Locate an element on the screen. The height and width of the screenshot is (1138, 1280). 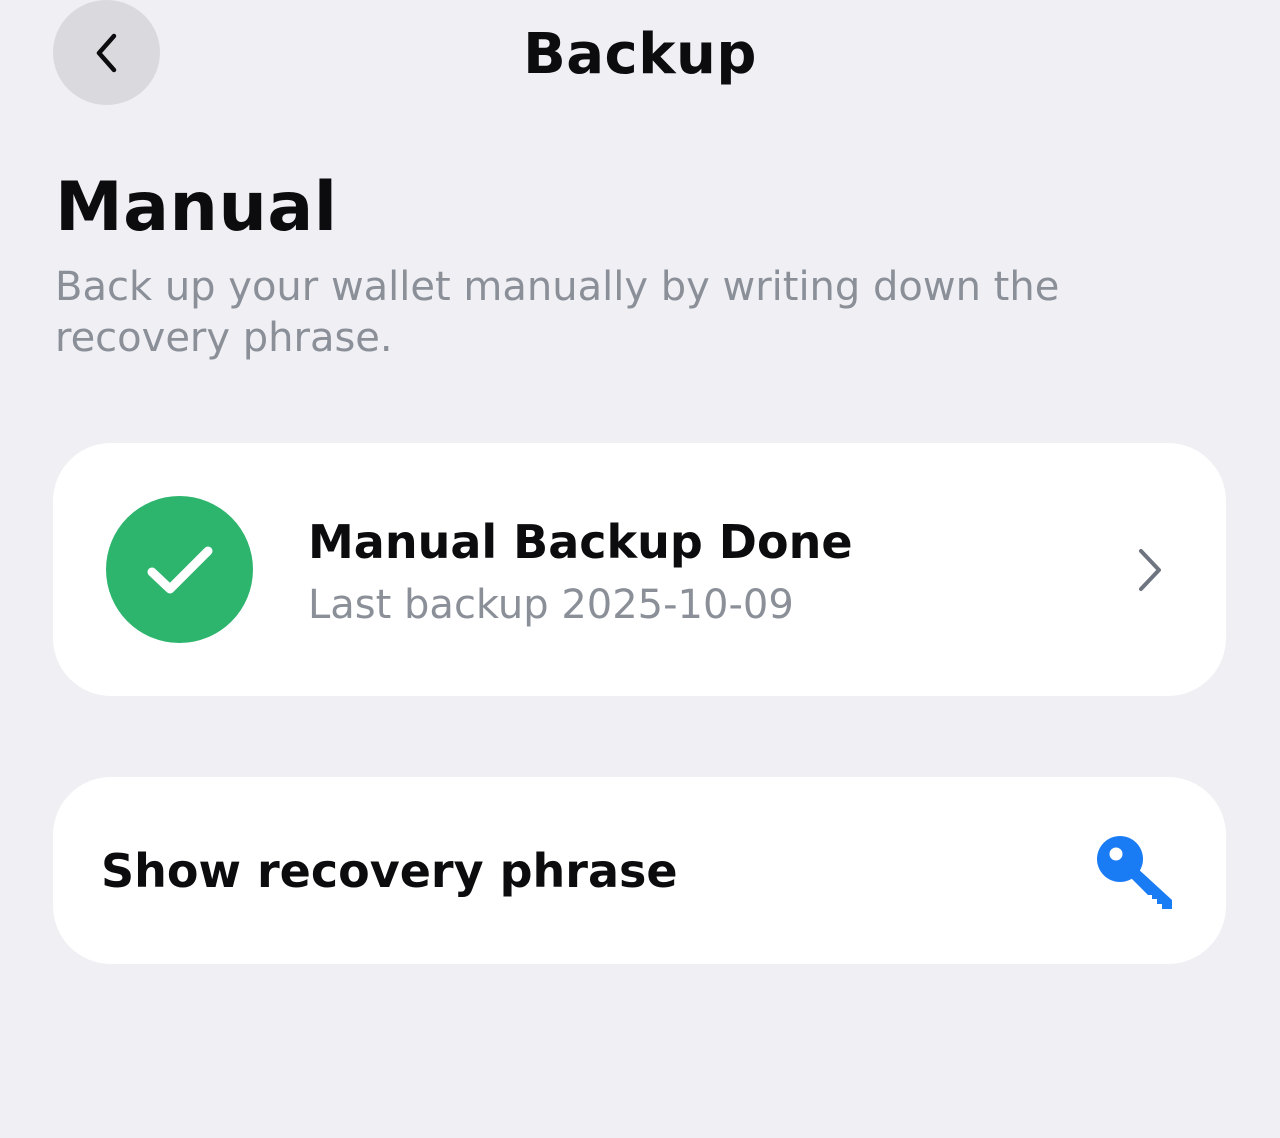
checkmark-icon is located at coordinates (179, 569).